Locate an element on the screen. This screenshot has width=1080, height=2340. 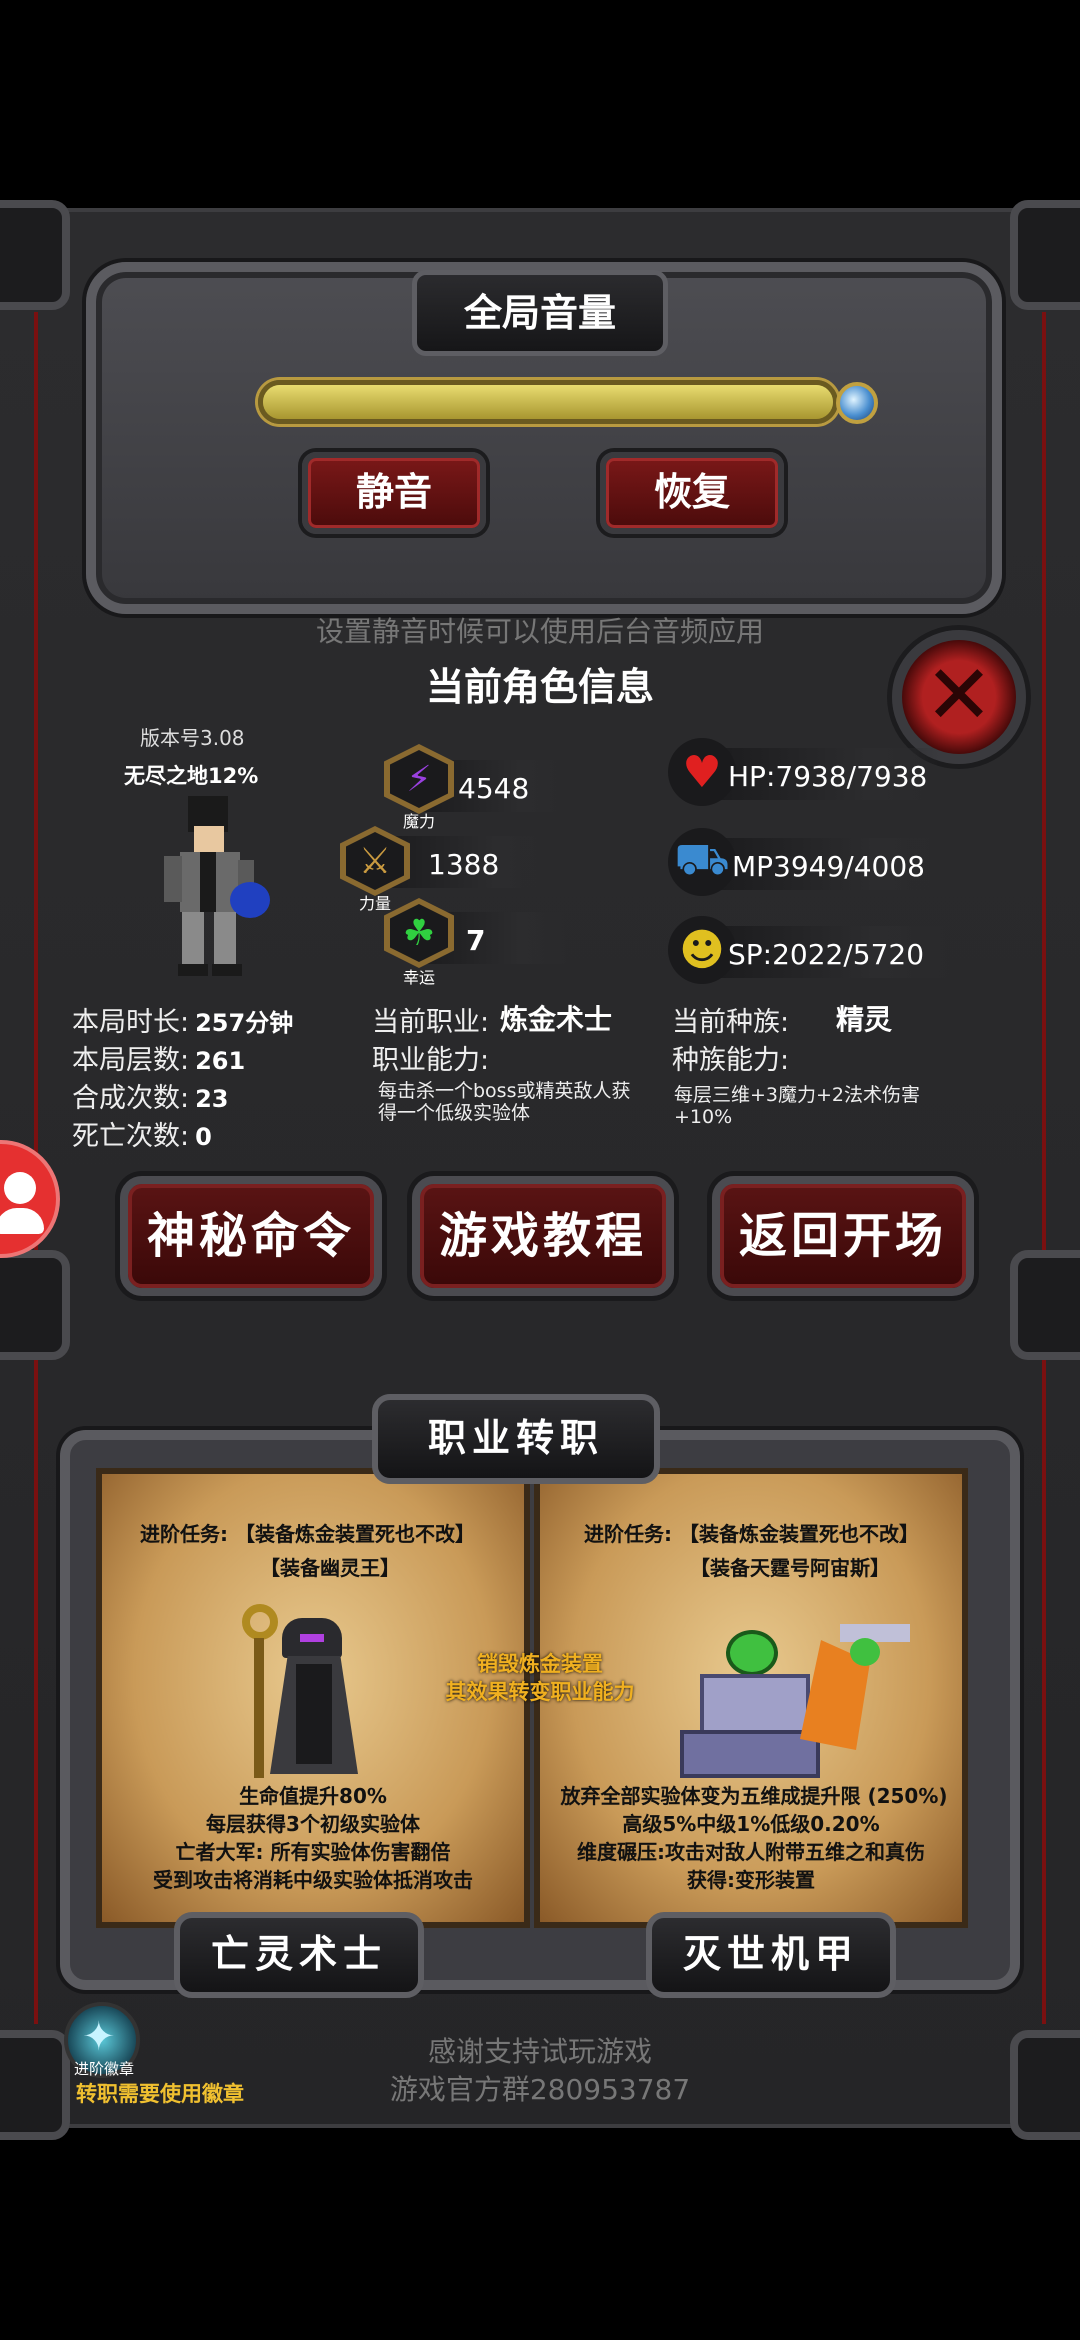
luck-value: 7 is located at coordinates (476, 940).